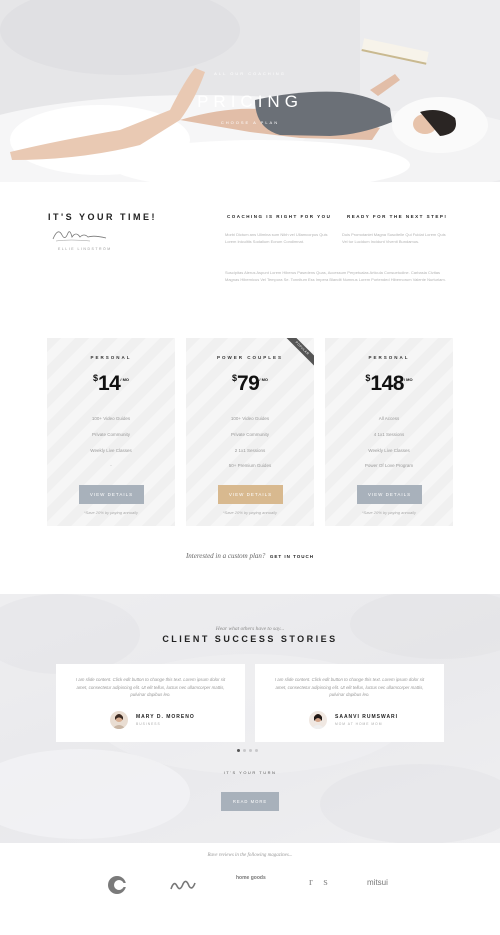 This screenshot has height=935, width=500. Describe the element at coordinates (148, 724) in the screenshot. I see `testimonial-role: BUSINESS` at that location.